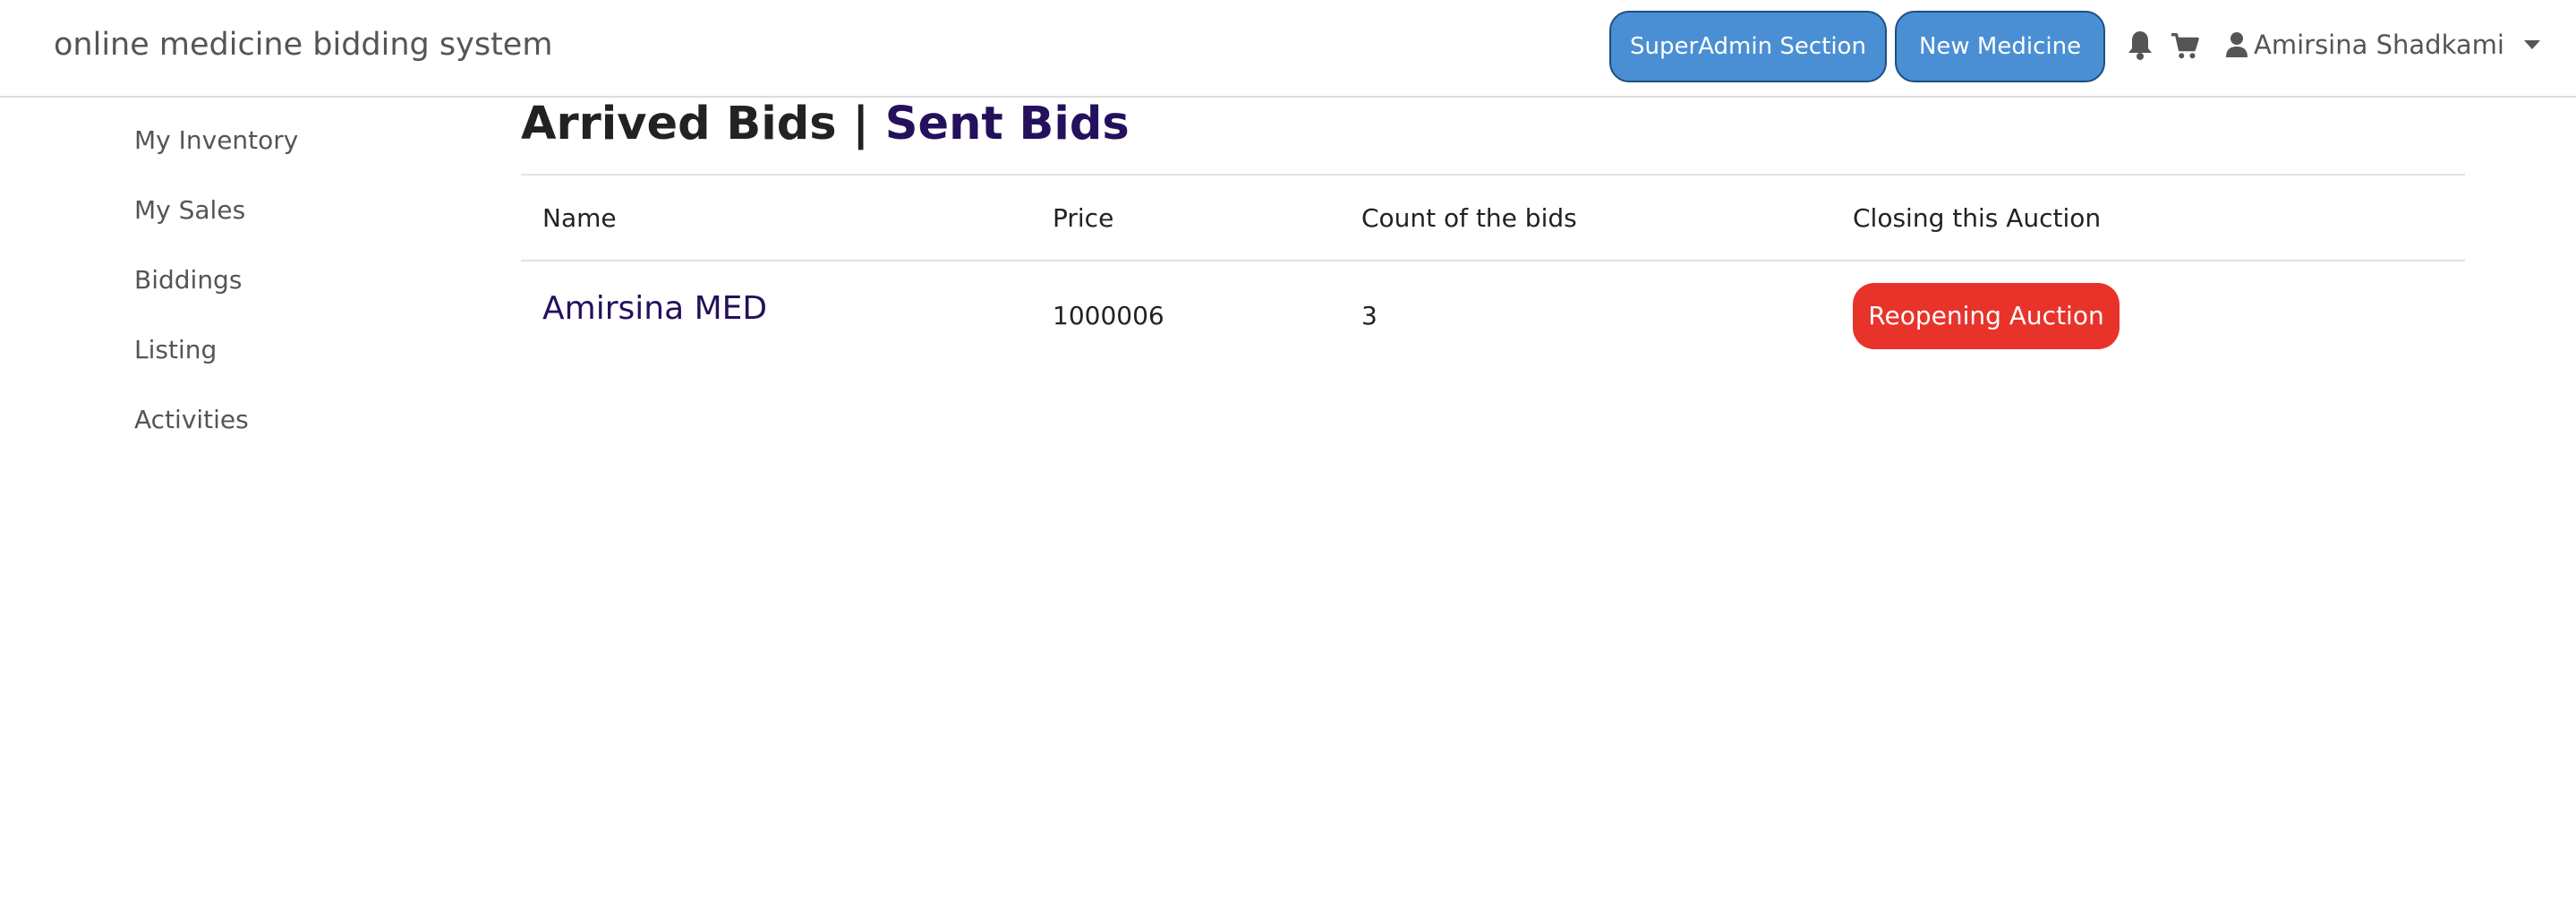  I want to click on brand-title: online medicine bidding system, so click(303, 45).